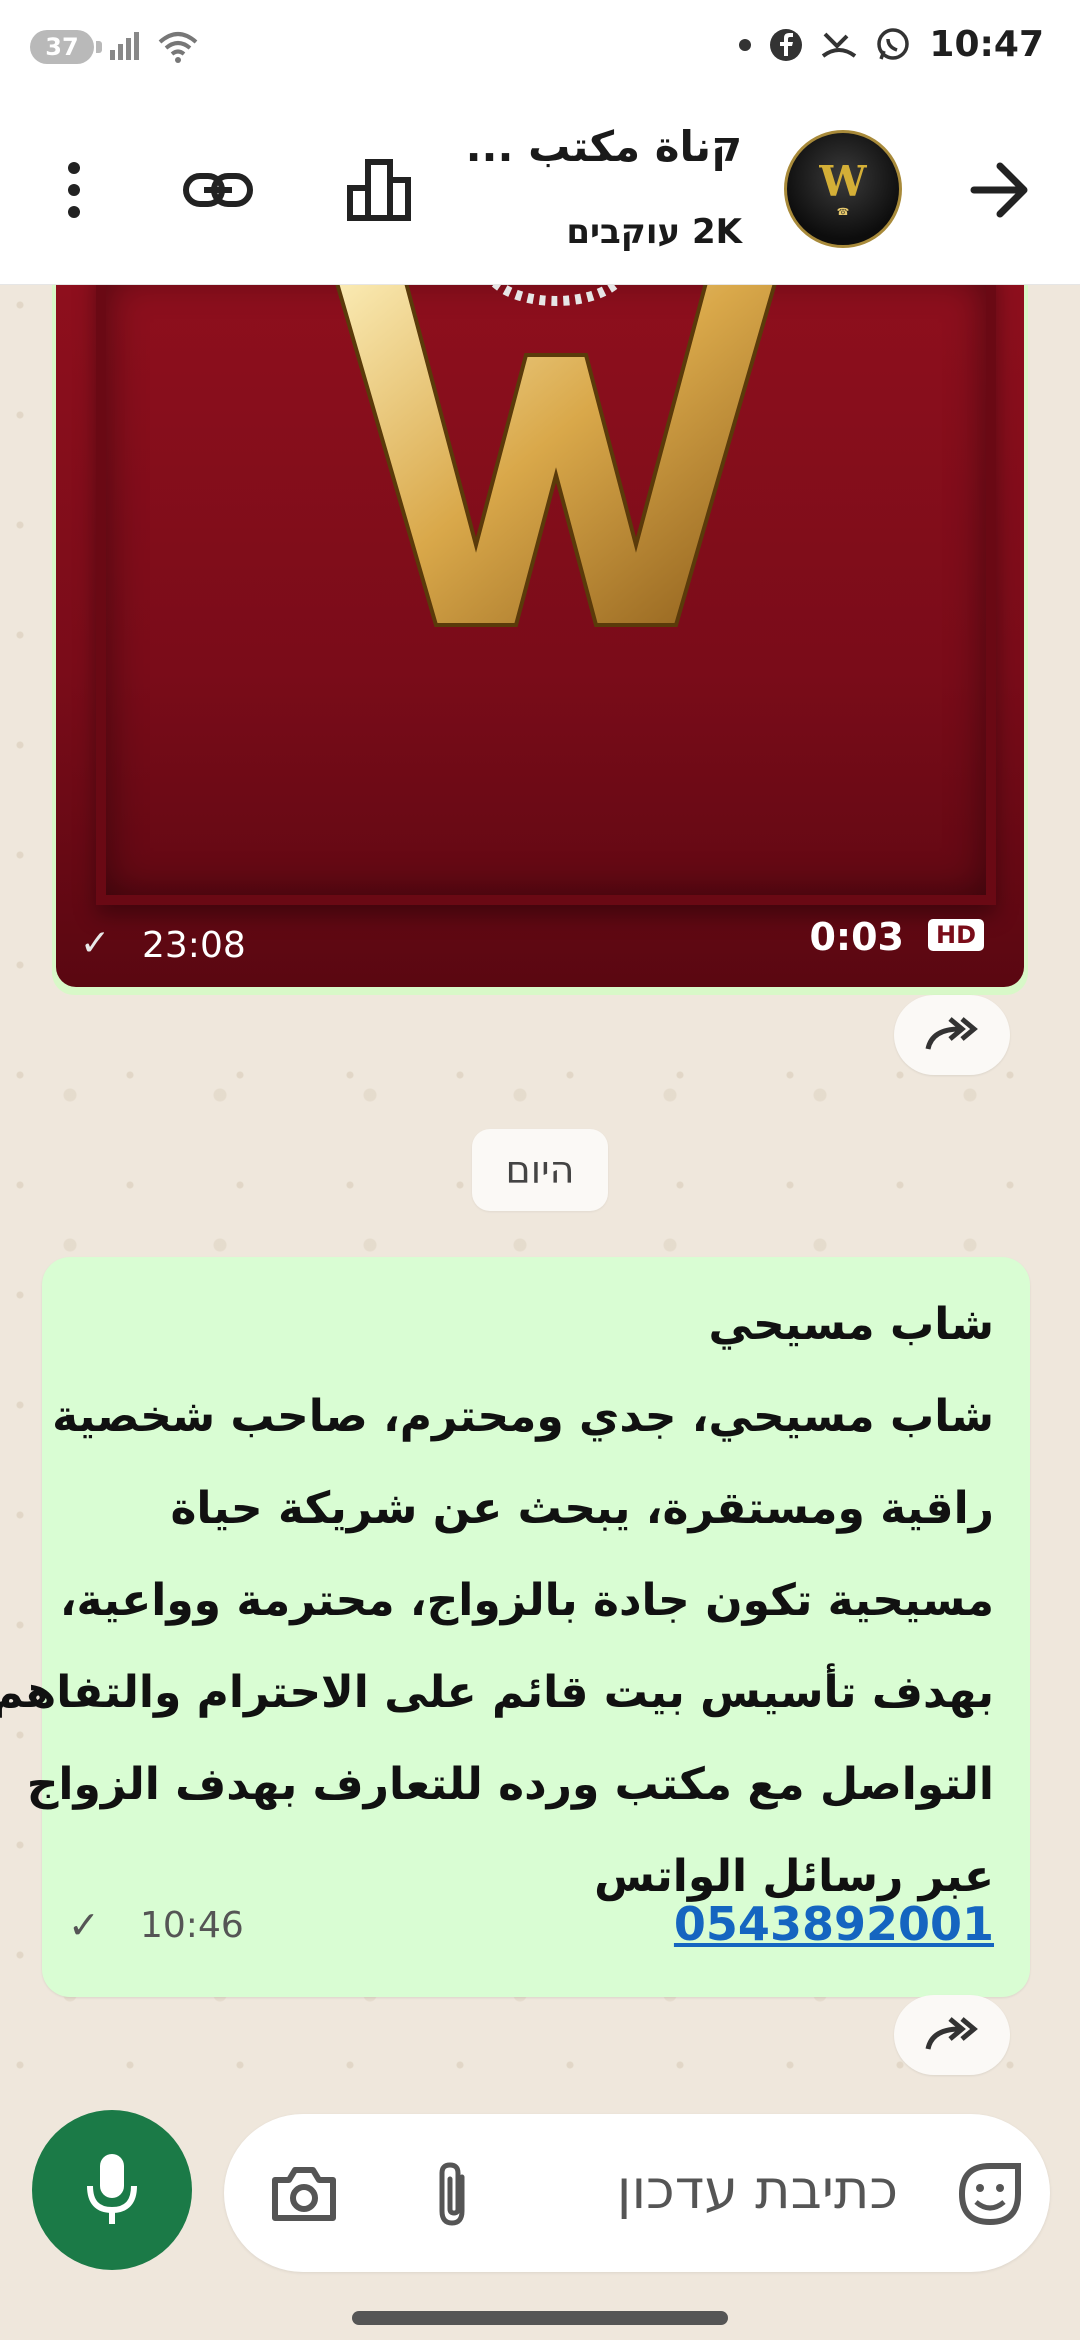 Image resolution: width=1080 pixels, height=2340 pixels. Describe the element at coordinates (851, 1324) in the screenshot. I see `message-line: شاب مسيحي` at that location.